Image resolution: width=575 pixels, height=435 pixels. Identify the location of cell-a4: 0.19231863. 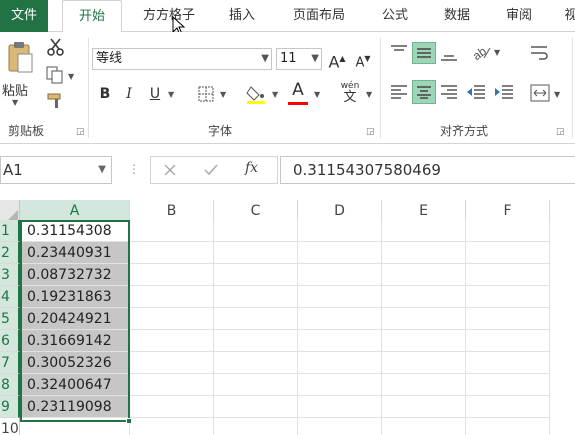
(75, 297).